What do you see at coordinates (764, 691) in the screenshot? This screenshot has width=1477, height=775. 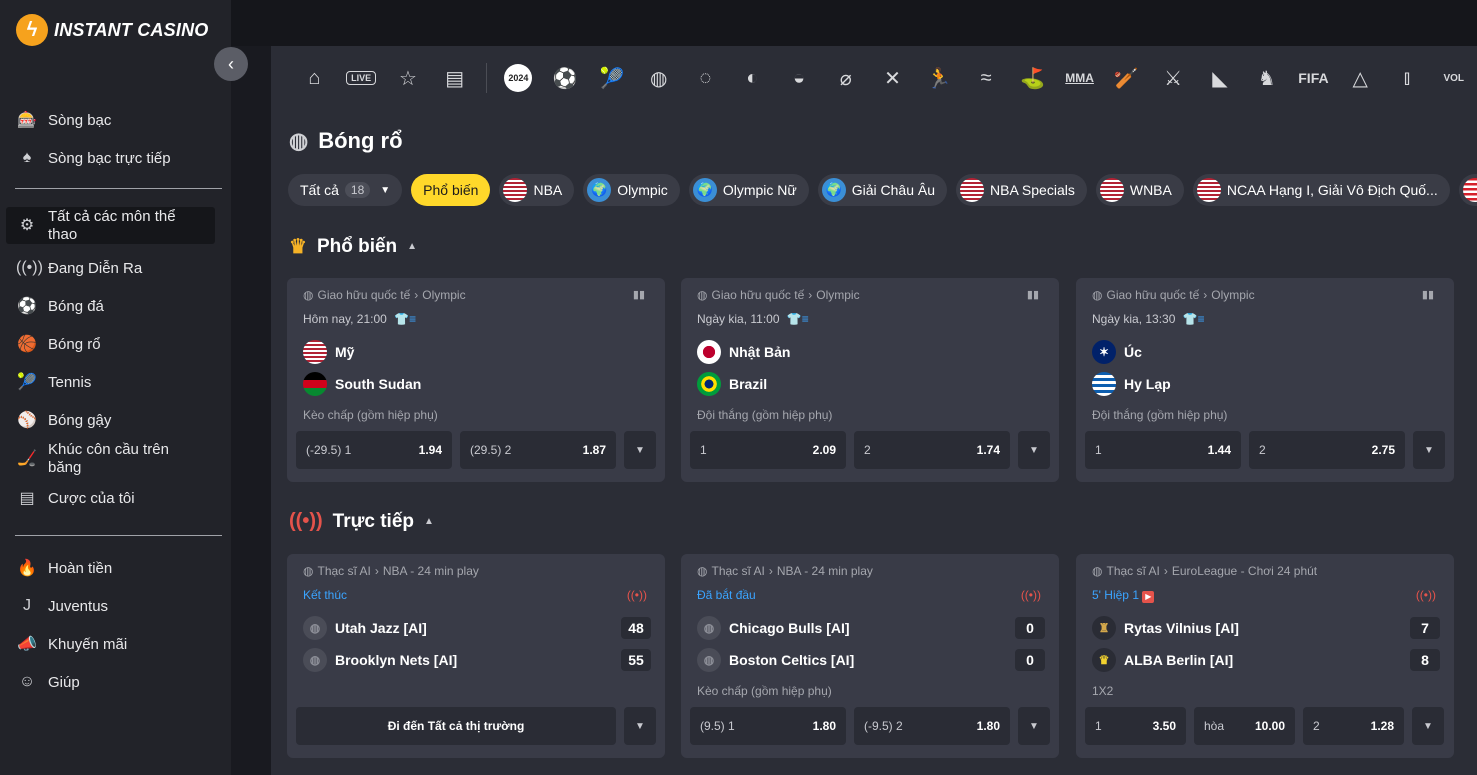 I see `market-label: Kèo chấp (gồm hiệp phụ)` at bounding box center [764, 691].